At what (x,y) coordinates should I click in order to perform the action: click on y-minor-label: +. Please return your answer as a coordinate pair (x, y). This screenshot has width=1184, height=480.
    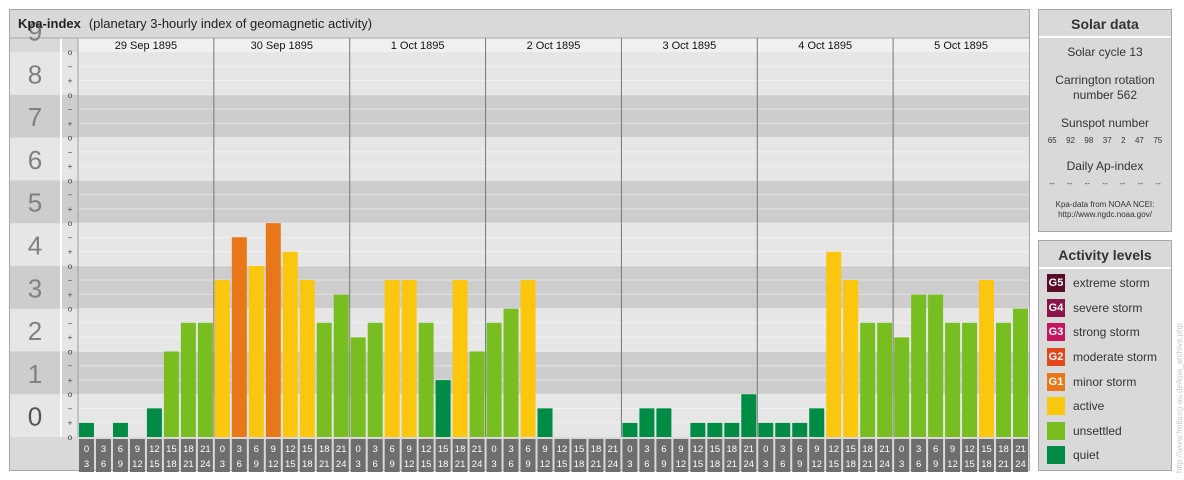
    Looking at the image, I should click on (70, 252).